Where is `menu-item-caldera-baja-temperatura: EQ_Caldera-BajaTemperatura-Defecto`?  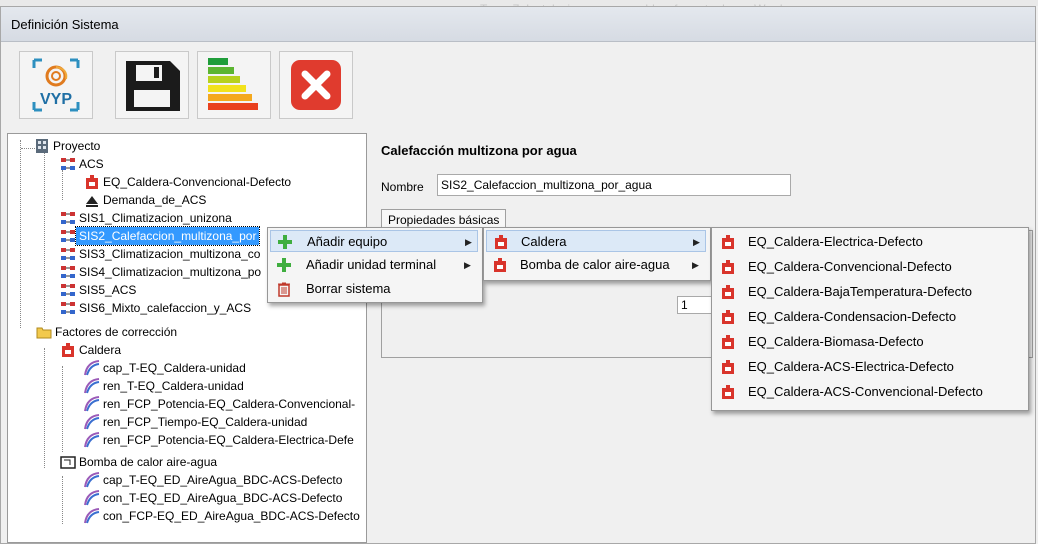 menu-item-caldera-baja-temperatura: EQ_Caldera-BajaTemperatura-Defecto is located at coordinates (869, 292).